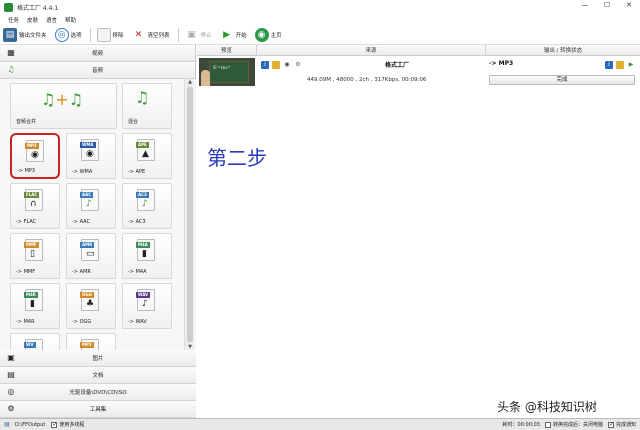  Describe the element at coordinates (82, 322) in the screenshot. I see `tile-label: -> OGG` at that location.